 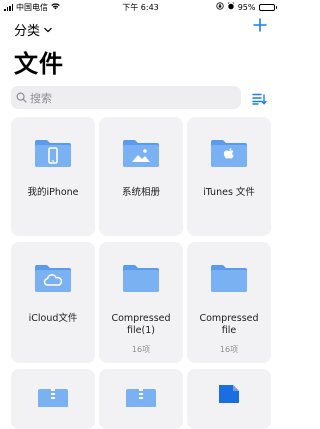 What do you see at coordinates (53, 192) in the screenshot?
I see `file-name: 我的iPhone` at bounding box center [53, 192].